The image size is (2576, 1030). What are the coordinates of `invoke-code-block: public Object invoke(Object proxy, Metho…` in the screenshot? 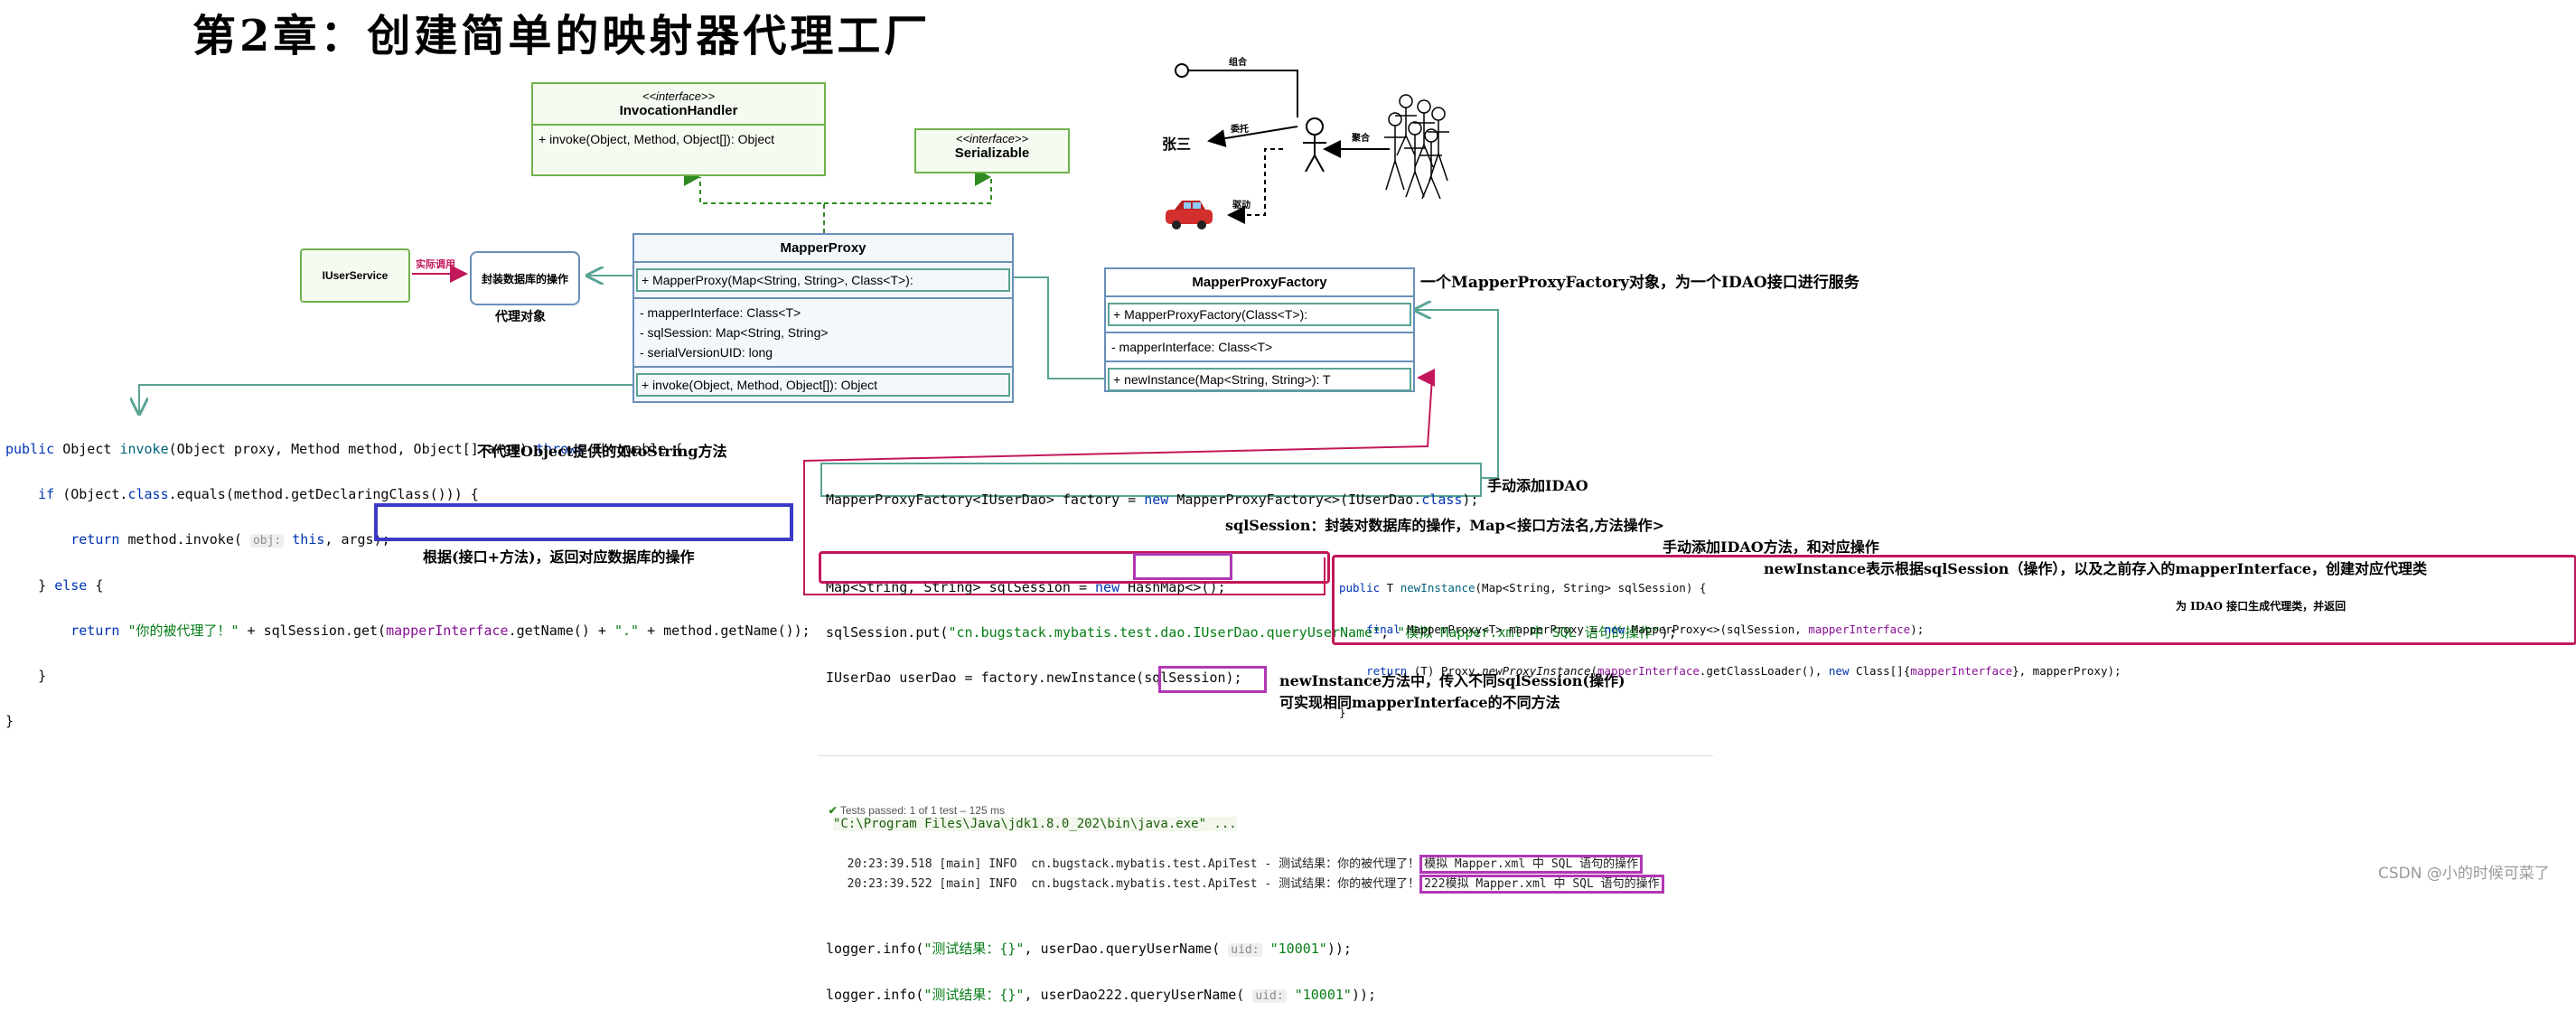 It's located at (407, 585).